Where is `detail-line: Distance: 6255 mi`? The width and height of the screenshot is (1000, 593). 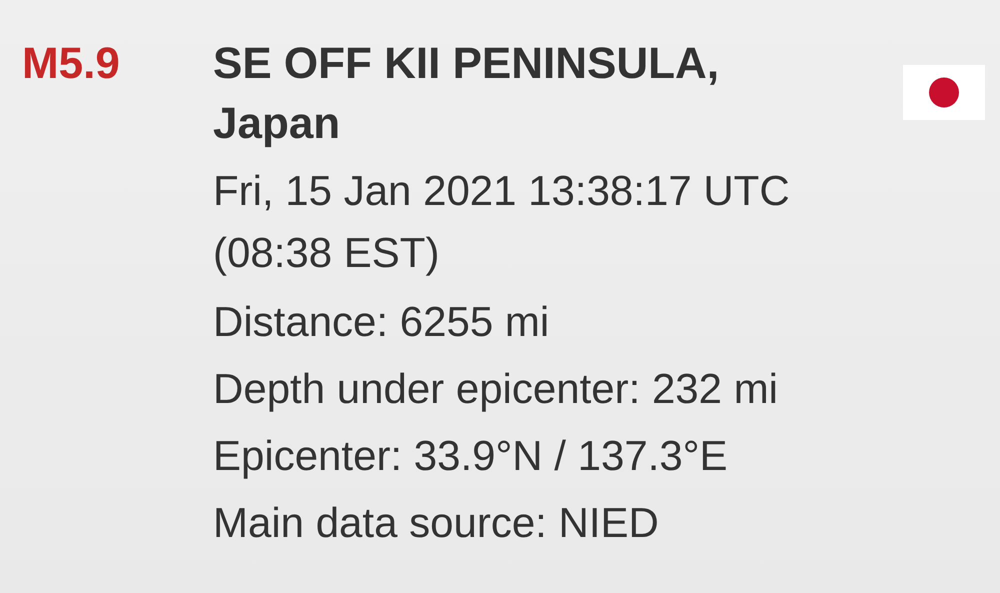
detail-line: Distance: 6255 mi is located at coordinates (381, 322).